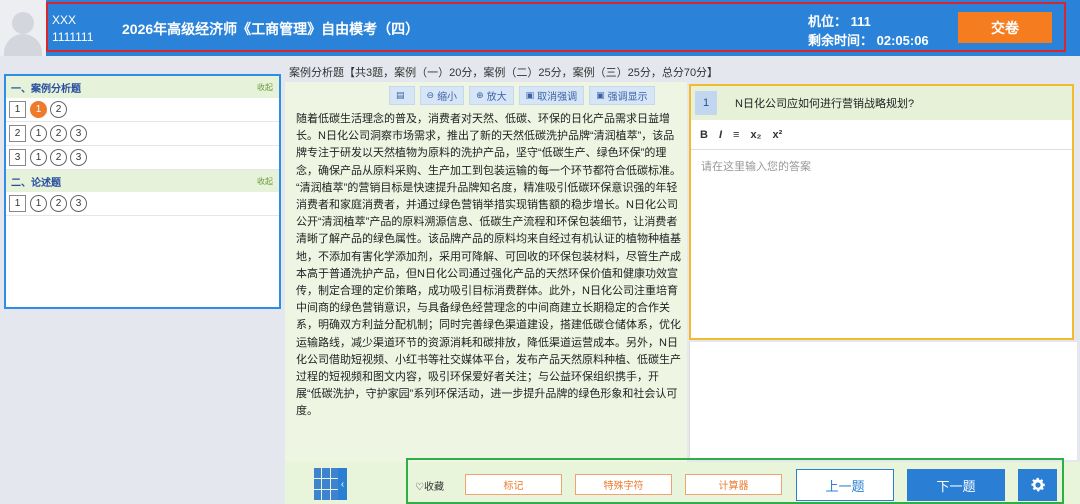 Image resolution: width=1080 pixels, height=504 pixels. Describe the element at coordinates (142, 134) in the screenshot. I see `case-row: 2 1 2 3` at that location.